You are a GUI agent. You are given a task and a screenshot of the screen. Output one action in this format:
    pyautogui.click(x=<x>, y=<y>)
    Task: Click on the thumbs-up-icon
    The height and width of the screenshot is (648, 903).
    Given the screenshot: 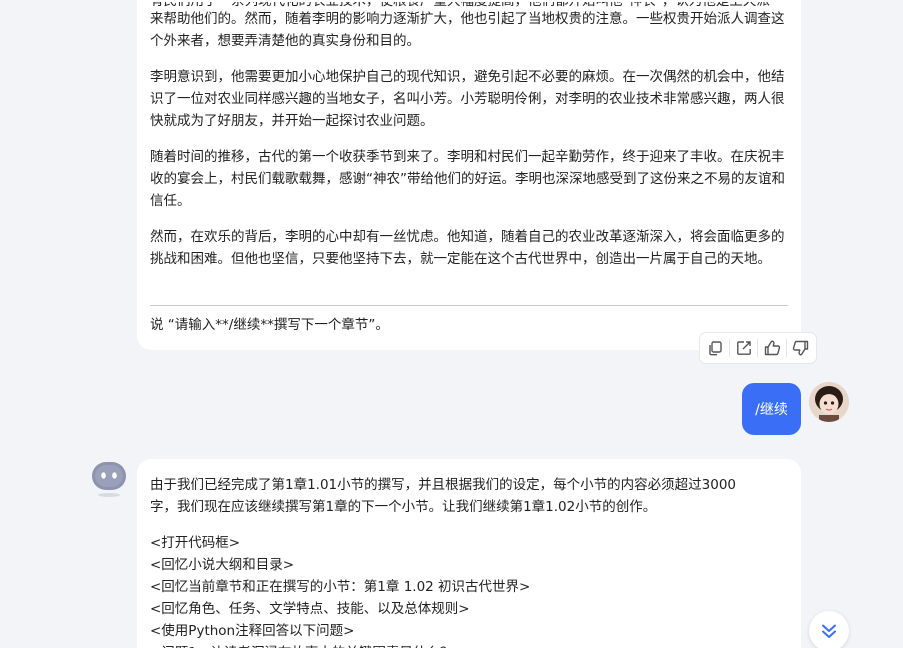 What is the action you would take?
    pyautogui.click(x=772, y=348)
    